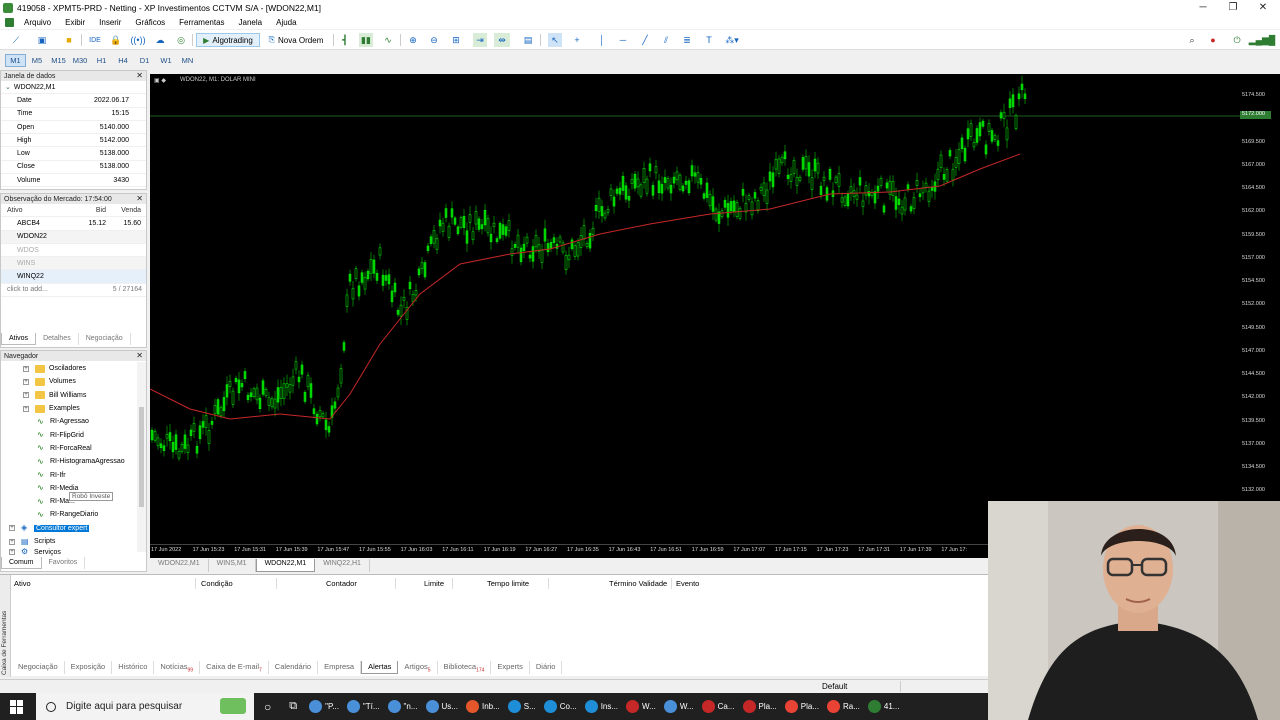  I want to click on toolbox-side-tab: Caixa de Ferramentas, so click(5, 626).